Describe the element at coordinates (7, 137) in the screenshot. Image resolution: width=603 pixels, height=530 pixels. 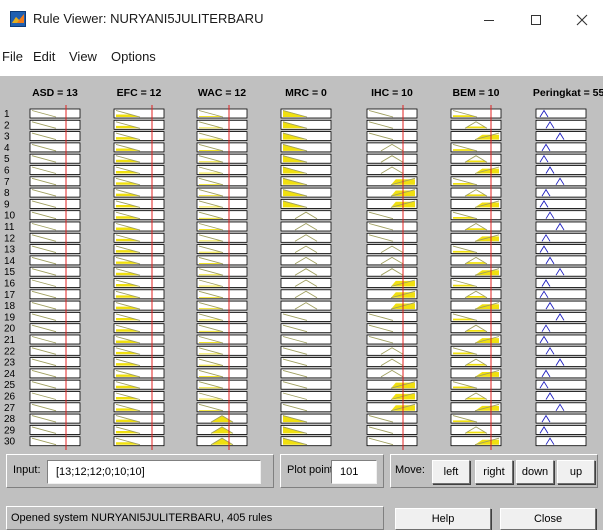
I see `row-label: 3` at that location.